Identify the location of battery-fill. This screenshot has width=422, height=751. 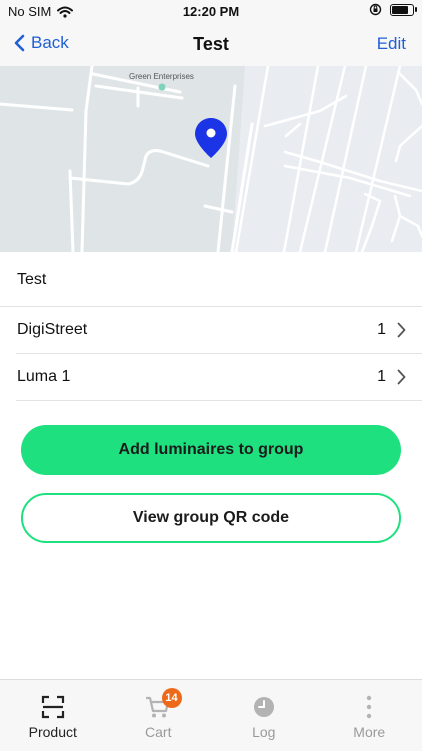
(400, 10).